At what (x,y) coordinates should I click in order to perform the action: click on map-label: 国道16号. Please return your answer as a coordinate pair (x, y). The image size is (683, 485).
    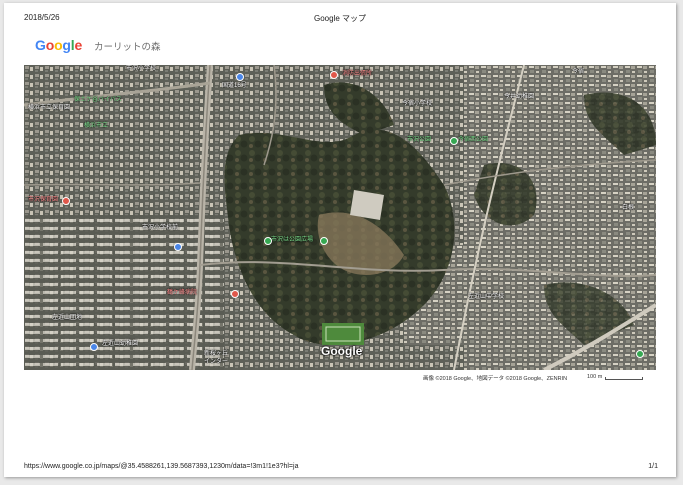
    Looking at the image, I should click on (234, 86).